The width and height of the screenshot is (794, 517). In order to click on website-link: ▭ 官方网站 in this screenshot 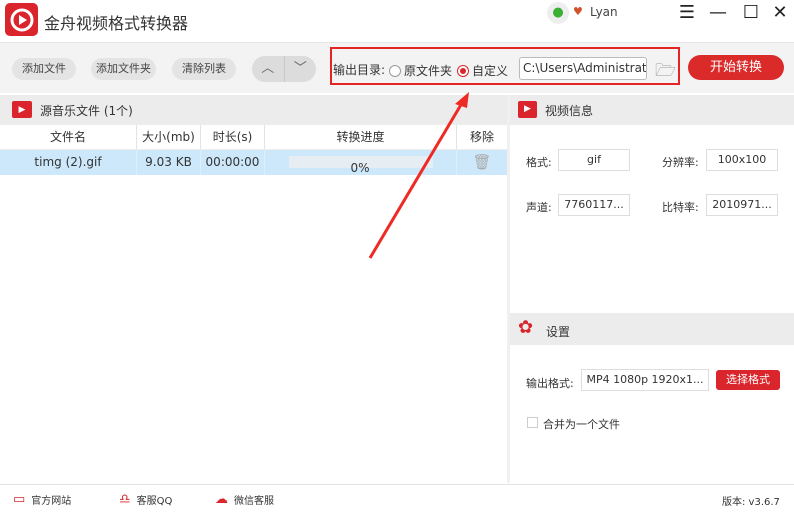, I will do `click(42, 499)`.